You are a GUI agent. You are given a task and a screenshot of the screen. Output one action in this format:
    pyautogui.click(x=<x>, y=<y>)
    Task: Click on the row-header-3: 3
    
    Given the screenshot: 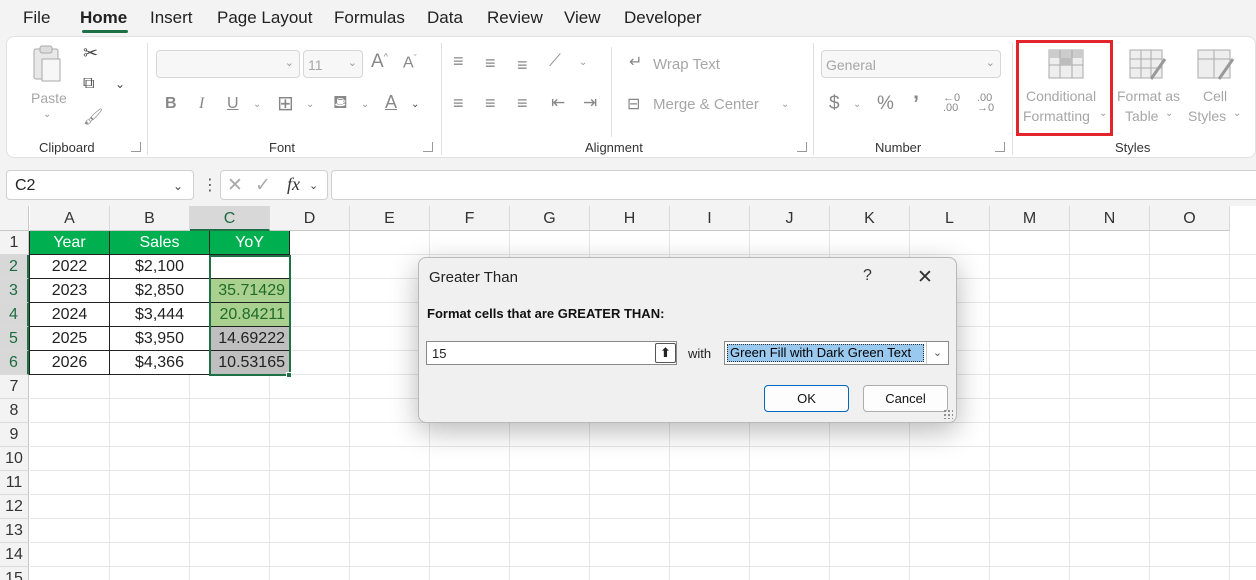 What is the action you would take?
    pyautogui.click(x=14, y=291)
    